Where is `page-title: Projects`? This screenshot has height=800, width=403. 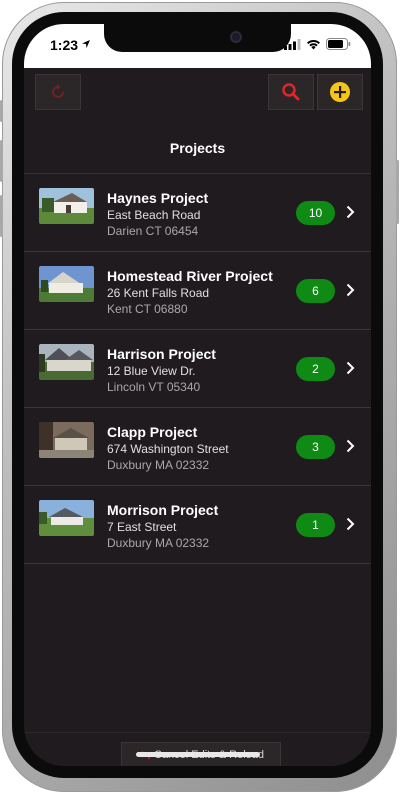 page-title: Projects is located at coordinates (197, 148).